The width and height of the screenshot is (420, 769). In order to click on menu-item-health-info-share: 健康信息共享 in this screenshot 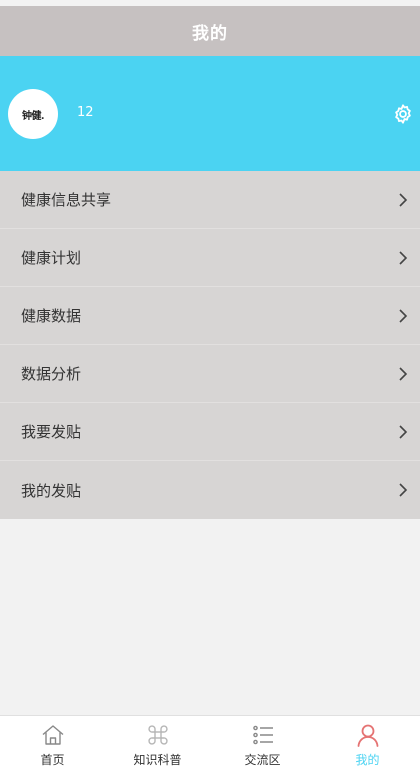, I will do `click(210, 200)`.